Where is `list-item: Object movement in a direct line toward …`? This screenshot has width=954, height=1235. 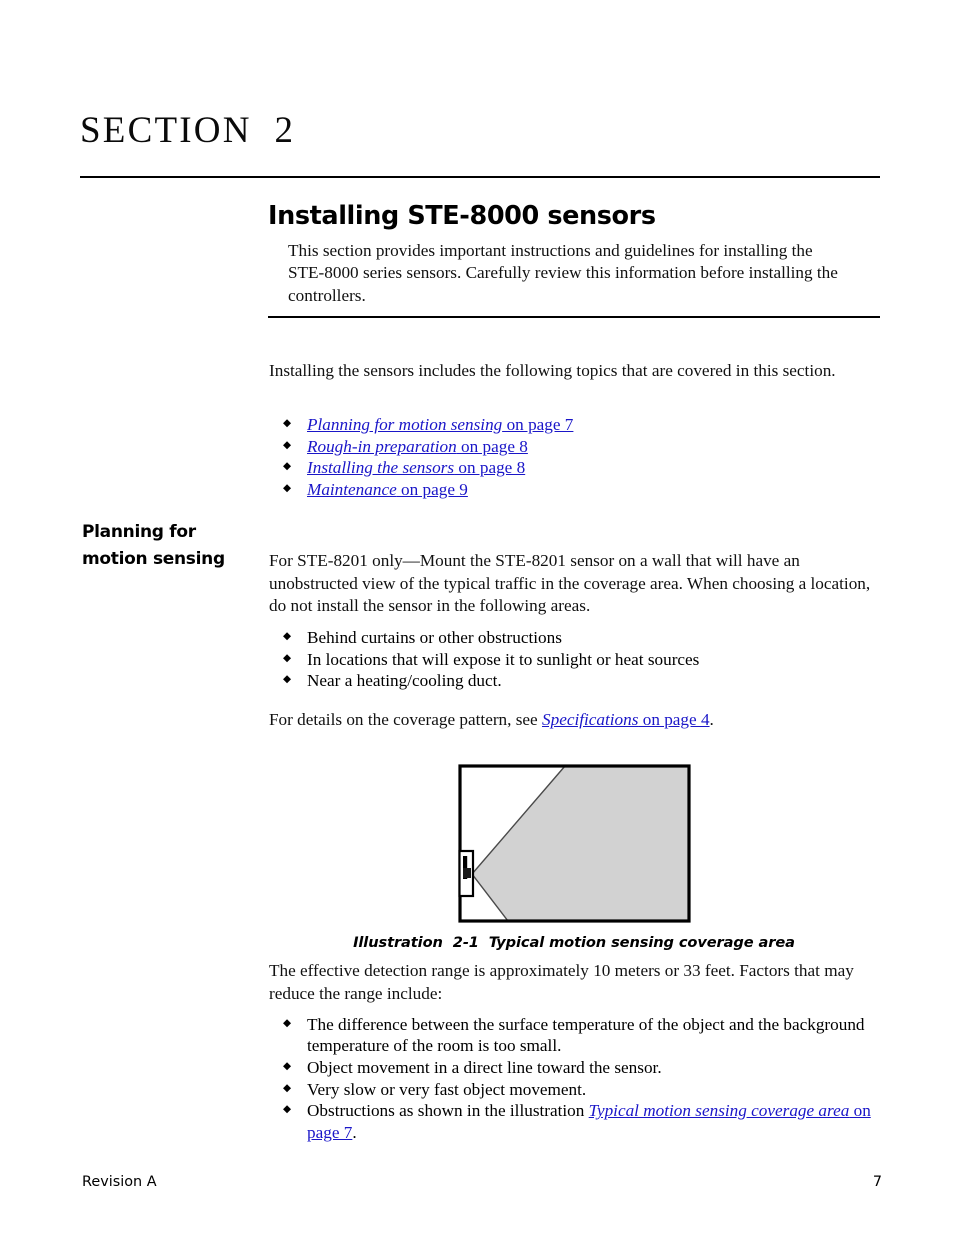 list-item: Object movement in a direct line toward … is located at coordinates (577, 1067).